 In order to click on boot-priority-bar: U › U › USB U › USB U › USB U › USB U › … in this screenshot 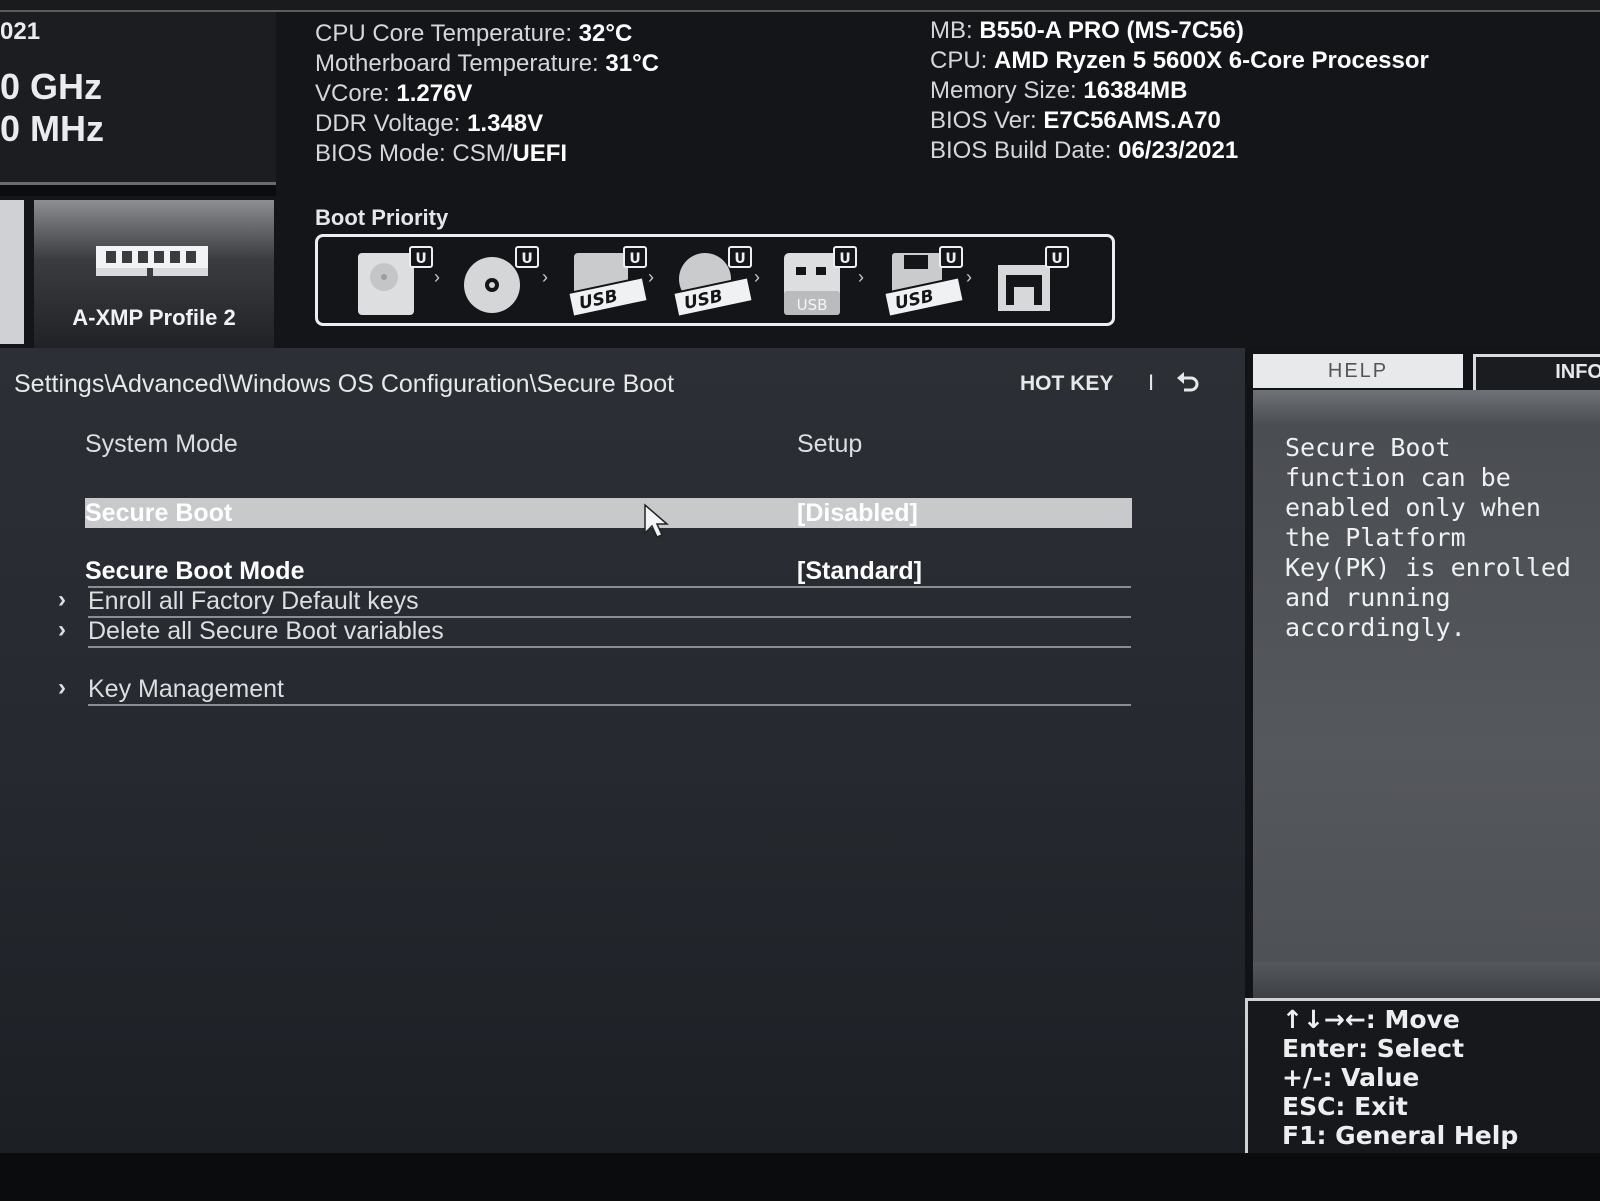, I will do `click(715, 280)`.